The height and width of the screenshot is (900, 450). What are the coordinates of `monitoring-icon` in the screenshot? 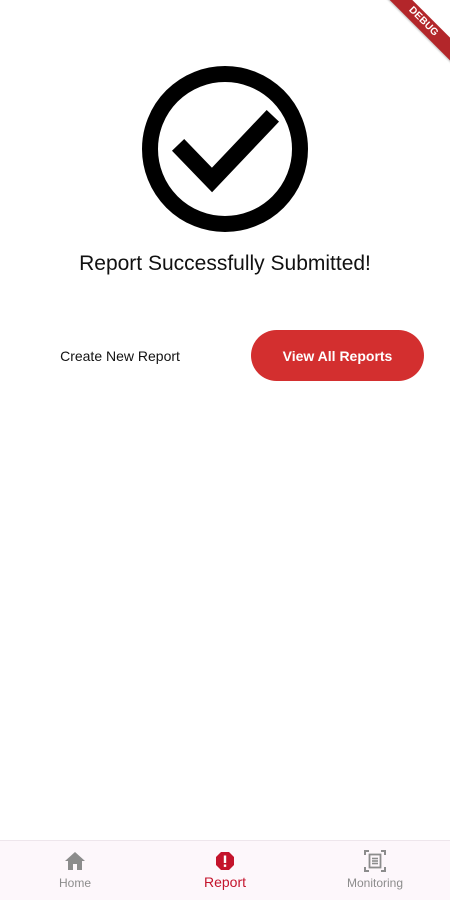 It's located at (375, 861).